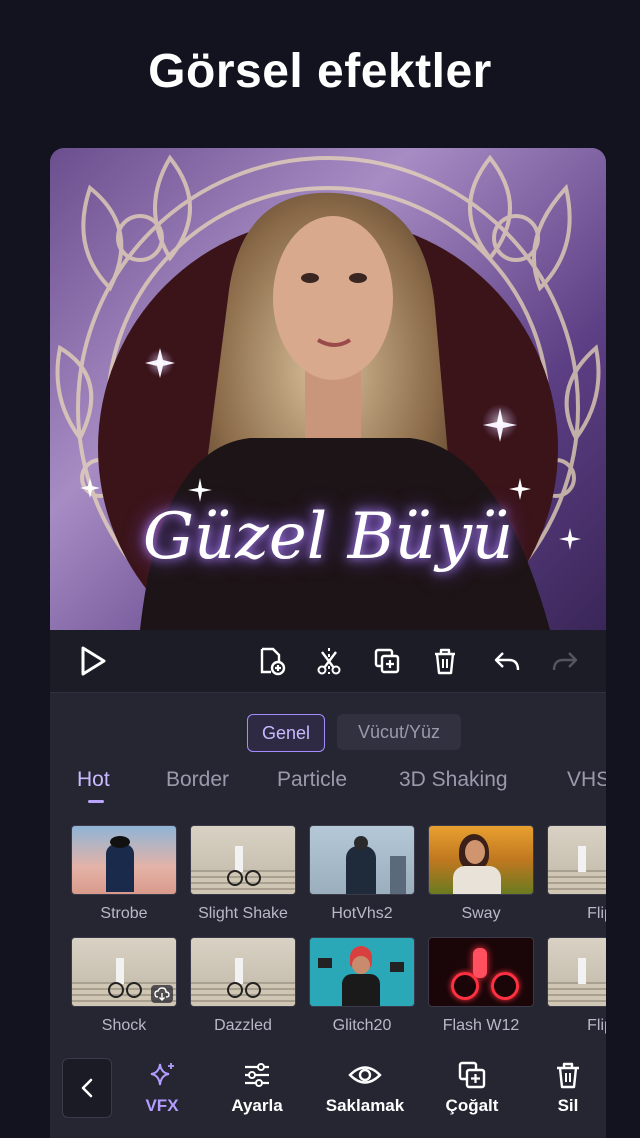  Describe the element at coordinates (312, 780) in the screenshot. I see `tab-particle: Particle` at that location.